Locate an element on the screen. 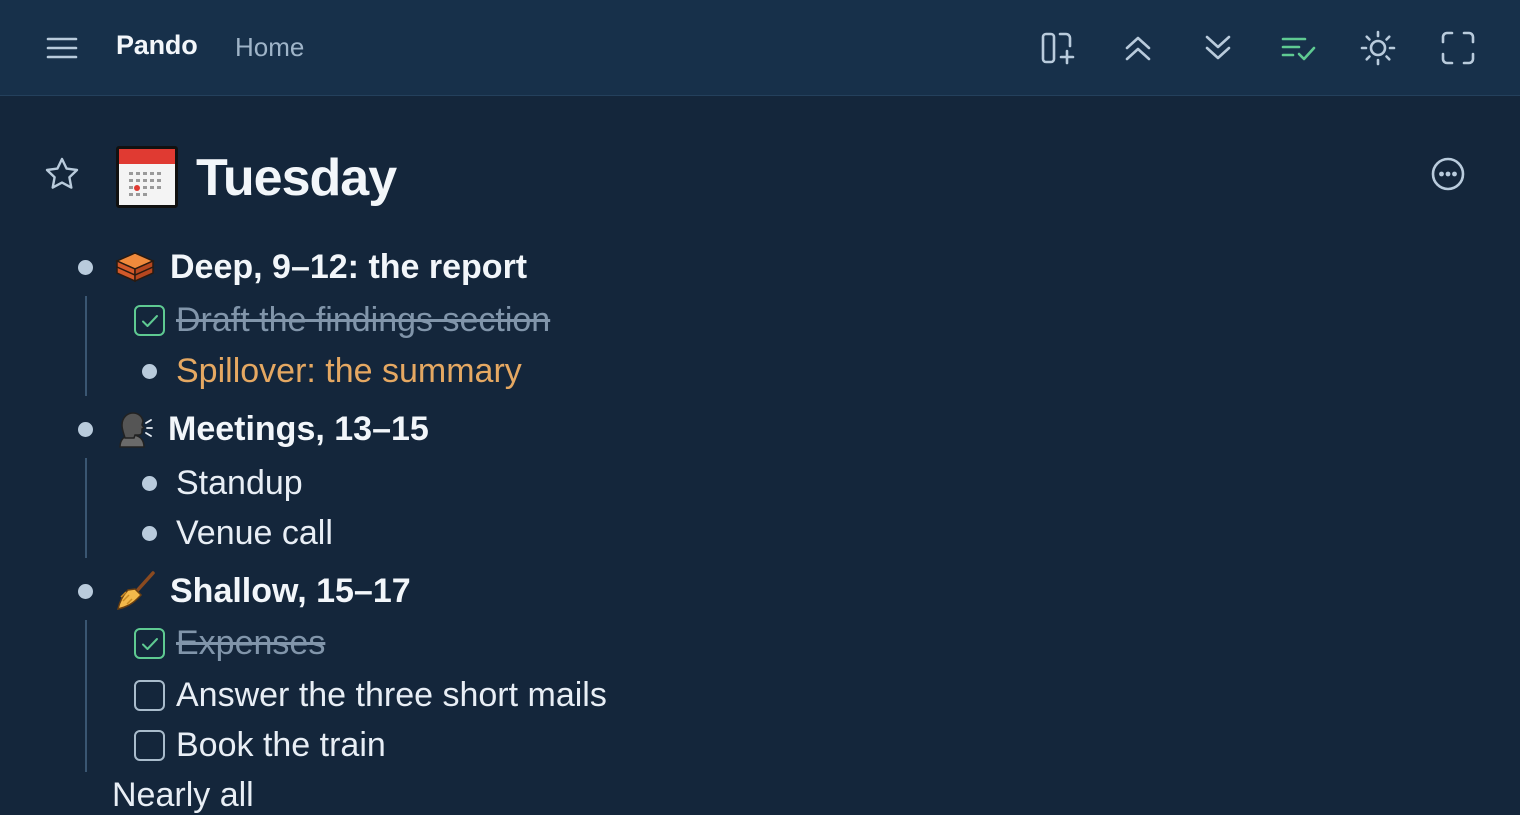  menu-icon is located at coordinates (62, 48).